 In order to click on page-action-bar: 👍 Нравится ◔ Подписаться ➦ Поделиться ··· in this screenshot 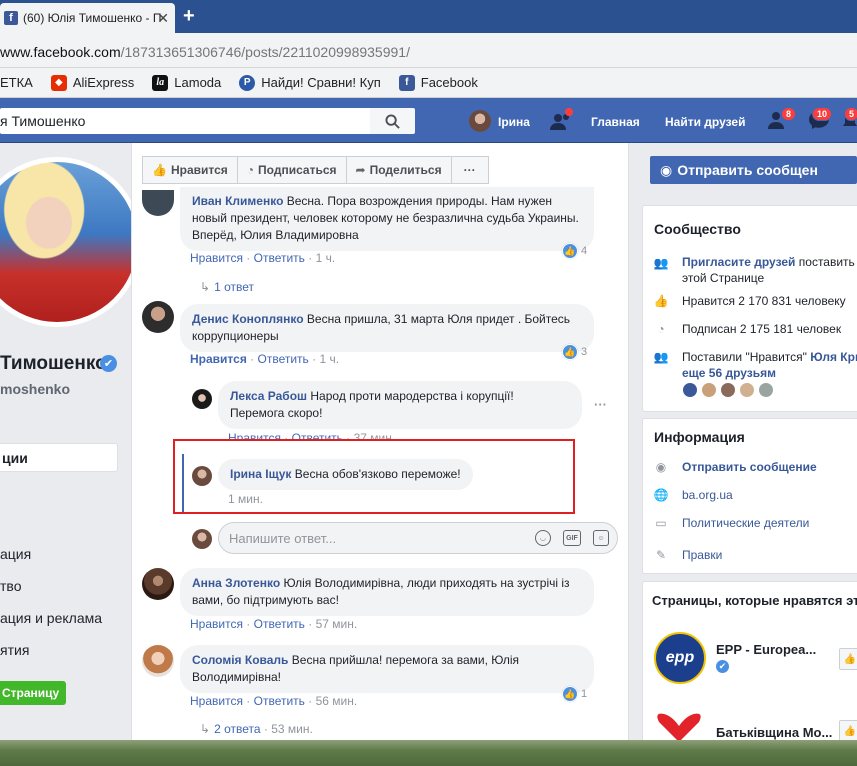, I will do `click(315, 170)`.